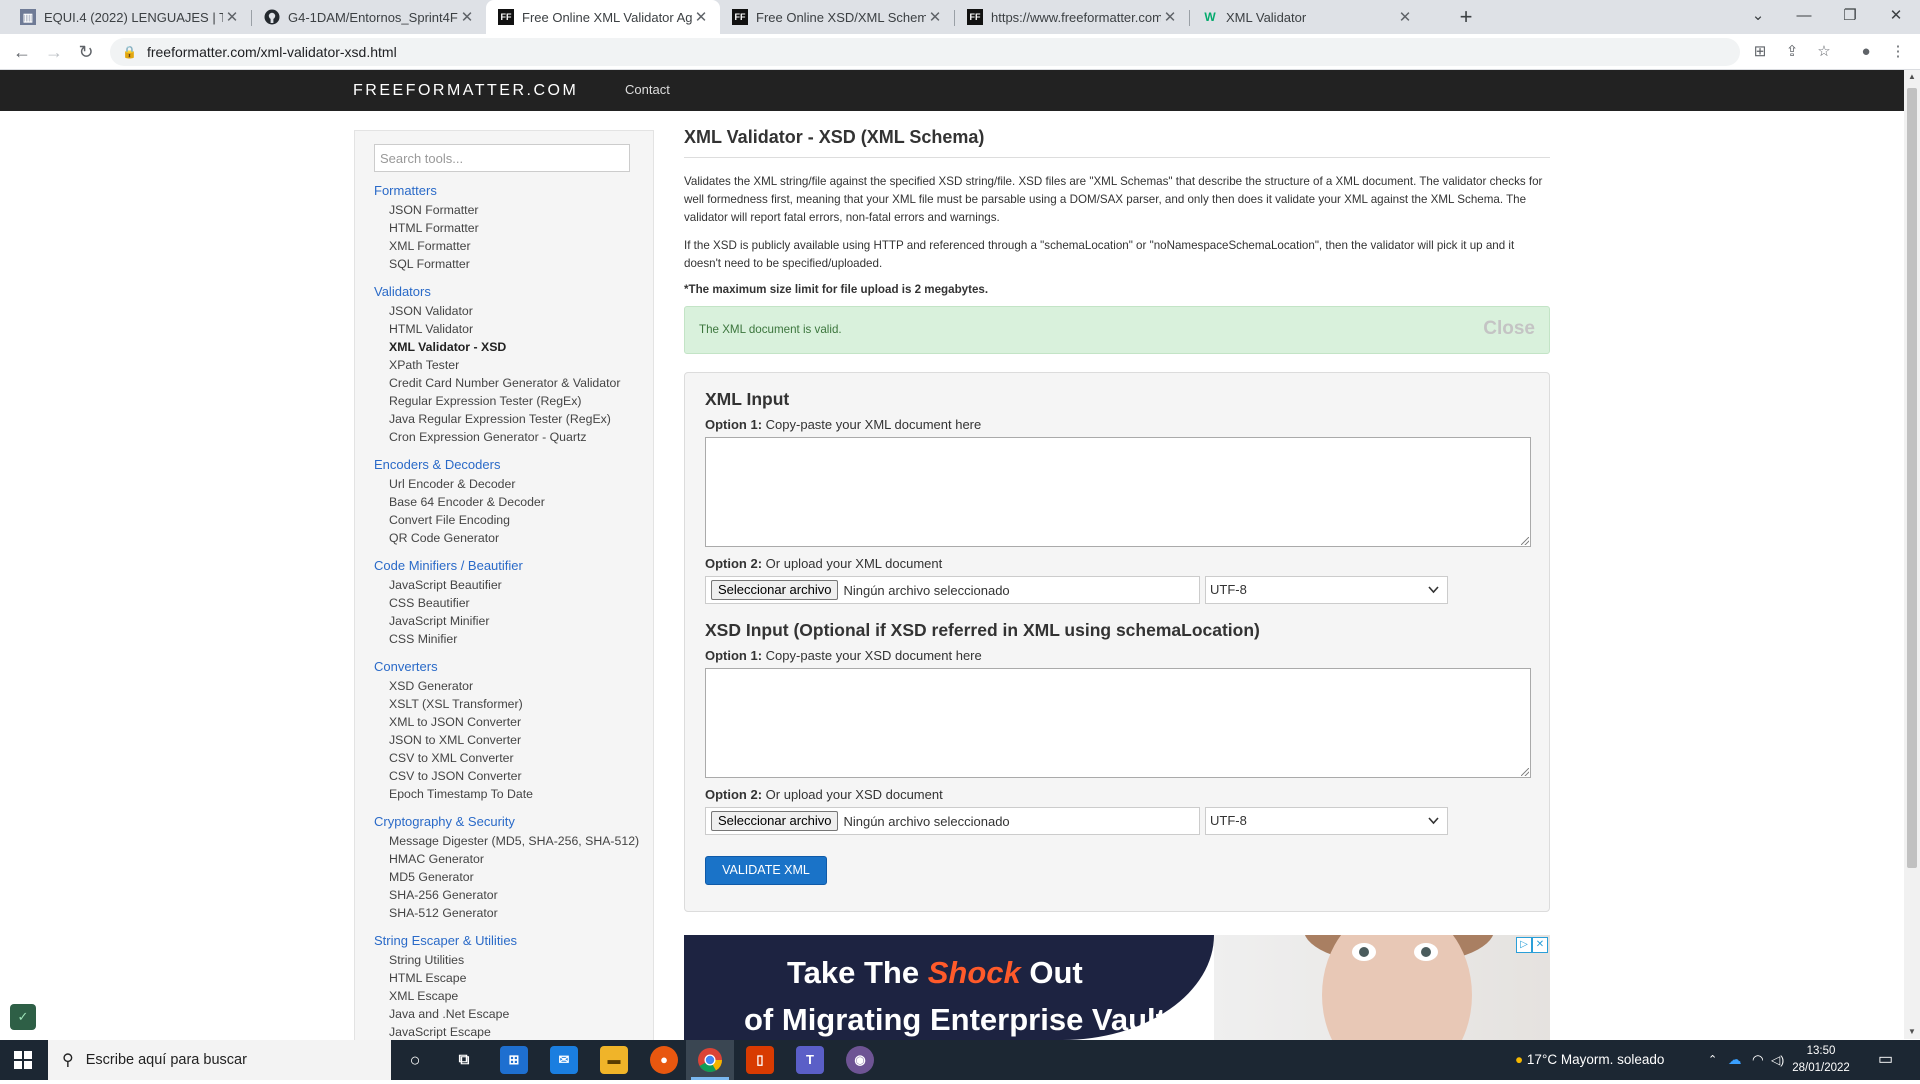 The image size is (1920, 1084). What do you see at coordinates (519, 246) in the screenshot?
I see `sidebar-link: XML Formatter` at bounding box center [519, 246].